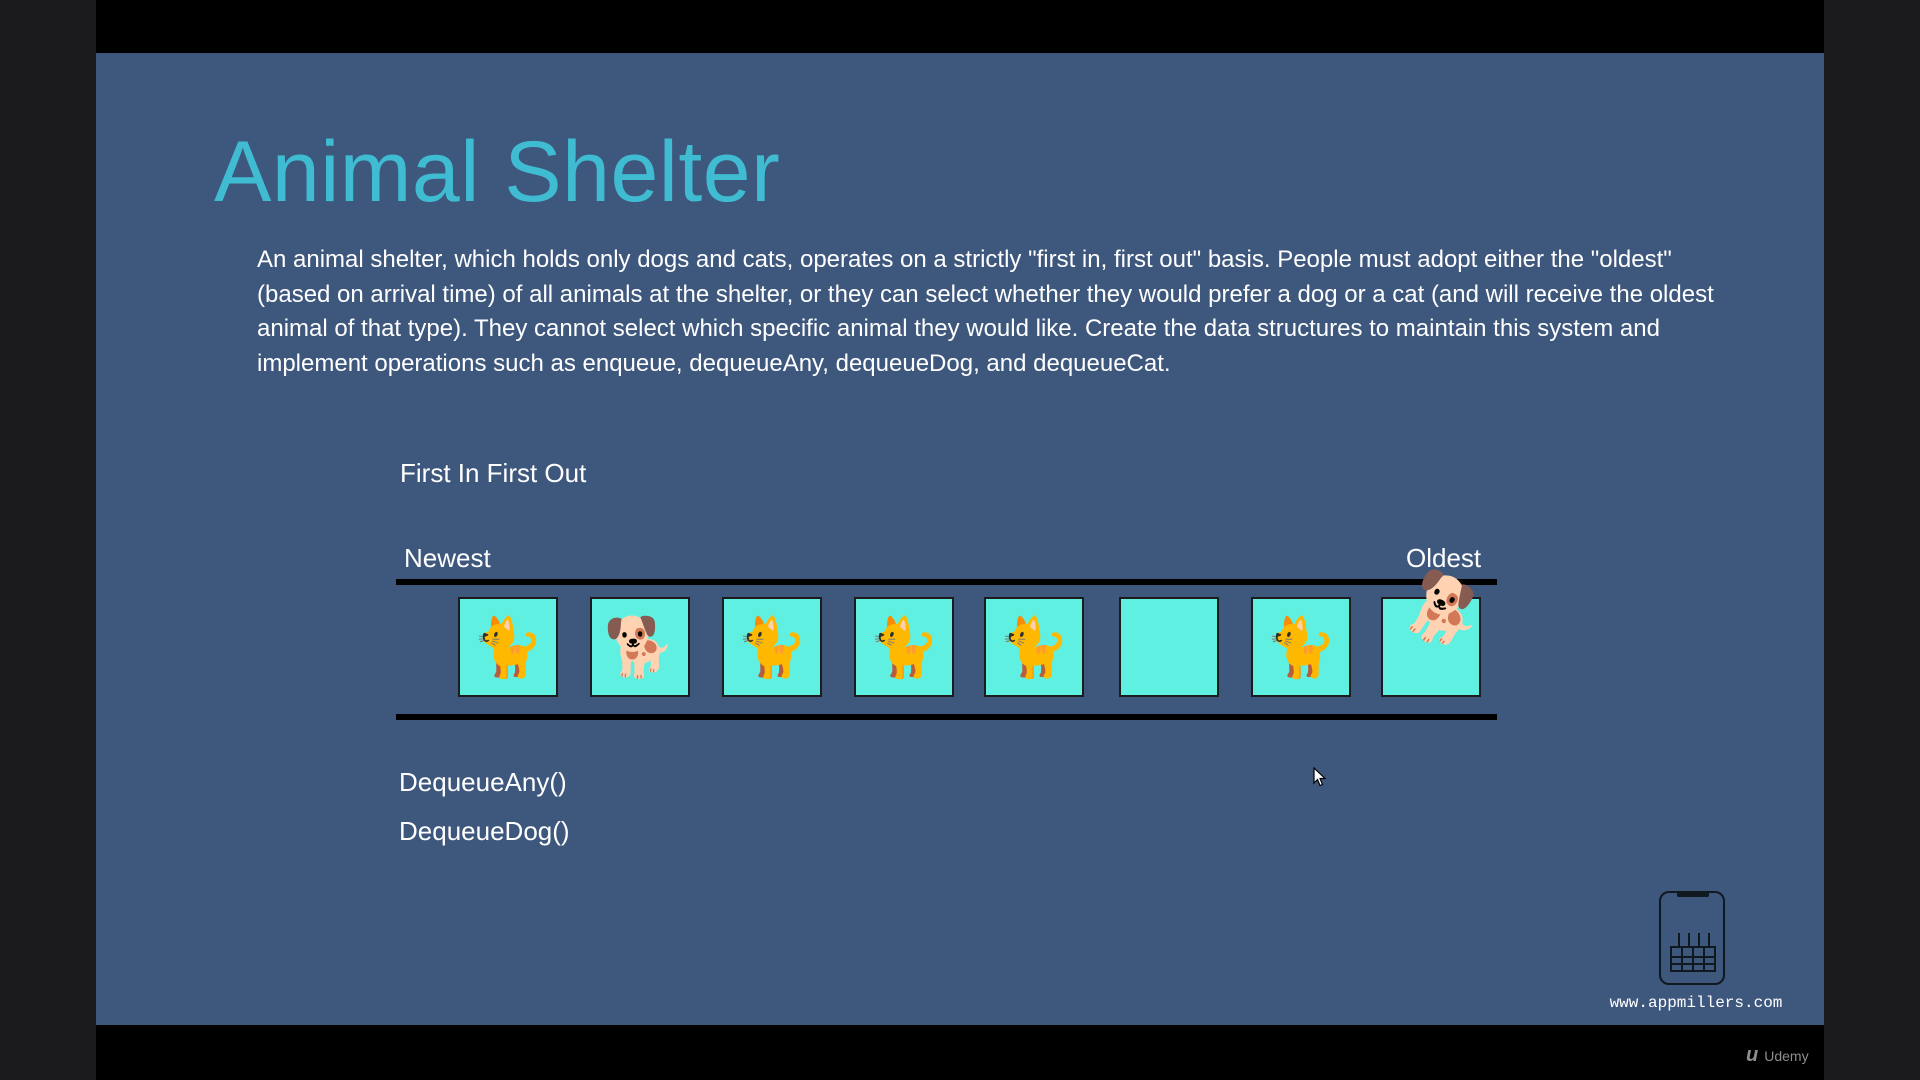 The height and width of the screenshot is (1080, 1920). I want to click on left-border, so click(48, 540).